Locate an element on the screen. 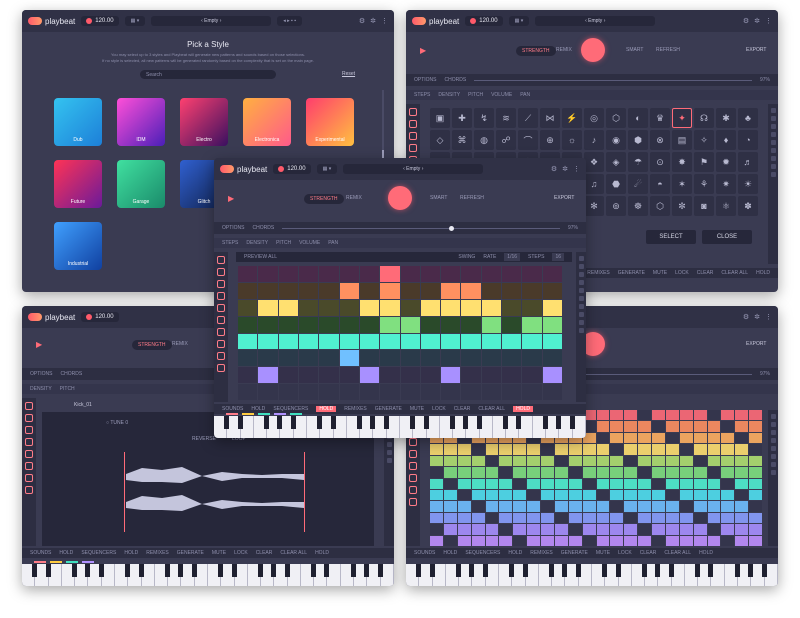  sound-icon-cell: ⚘ is located at coordinates (704, 184).